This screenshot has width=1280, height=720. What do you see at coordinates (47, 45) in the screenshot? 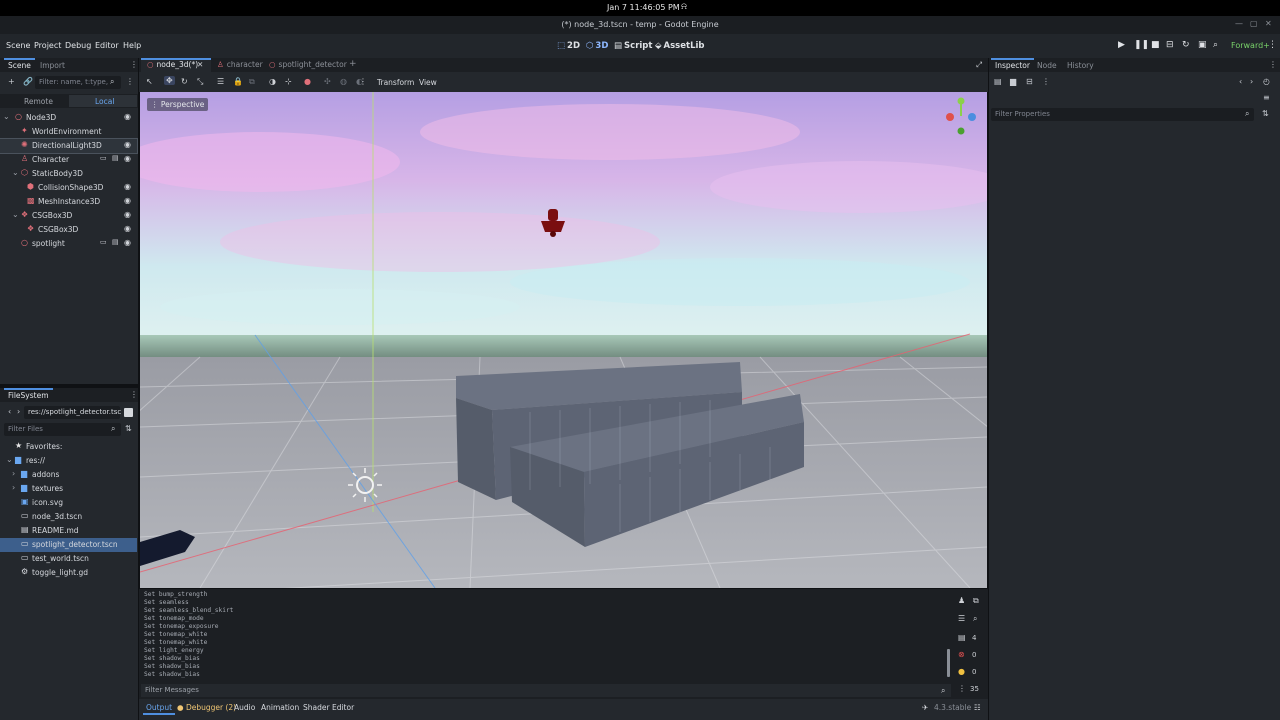
I see `menu-project: Project` at bounding box center [47, 45].